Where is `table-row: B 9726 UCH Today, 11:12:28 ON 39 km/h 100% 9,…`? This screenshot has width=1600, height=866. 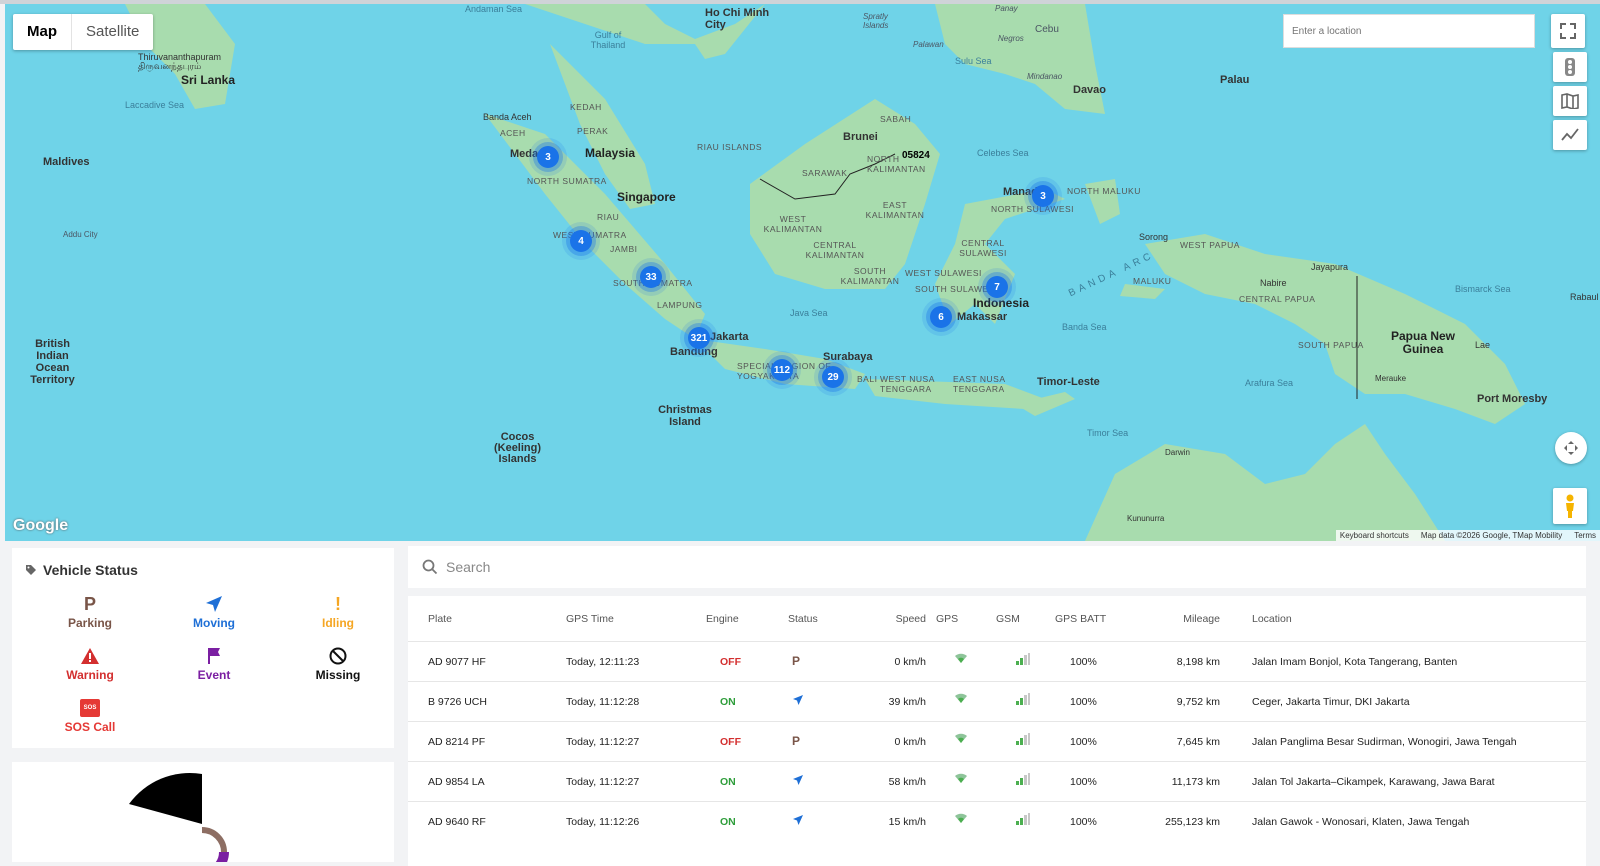 table-row: B 9726 UCH Today, 11:12:28 ON 39 km/h 100% 9,… is located at coordinates (997, 701).